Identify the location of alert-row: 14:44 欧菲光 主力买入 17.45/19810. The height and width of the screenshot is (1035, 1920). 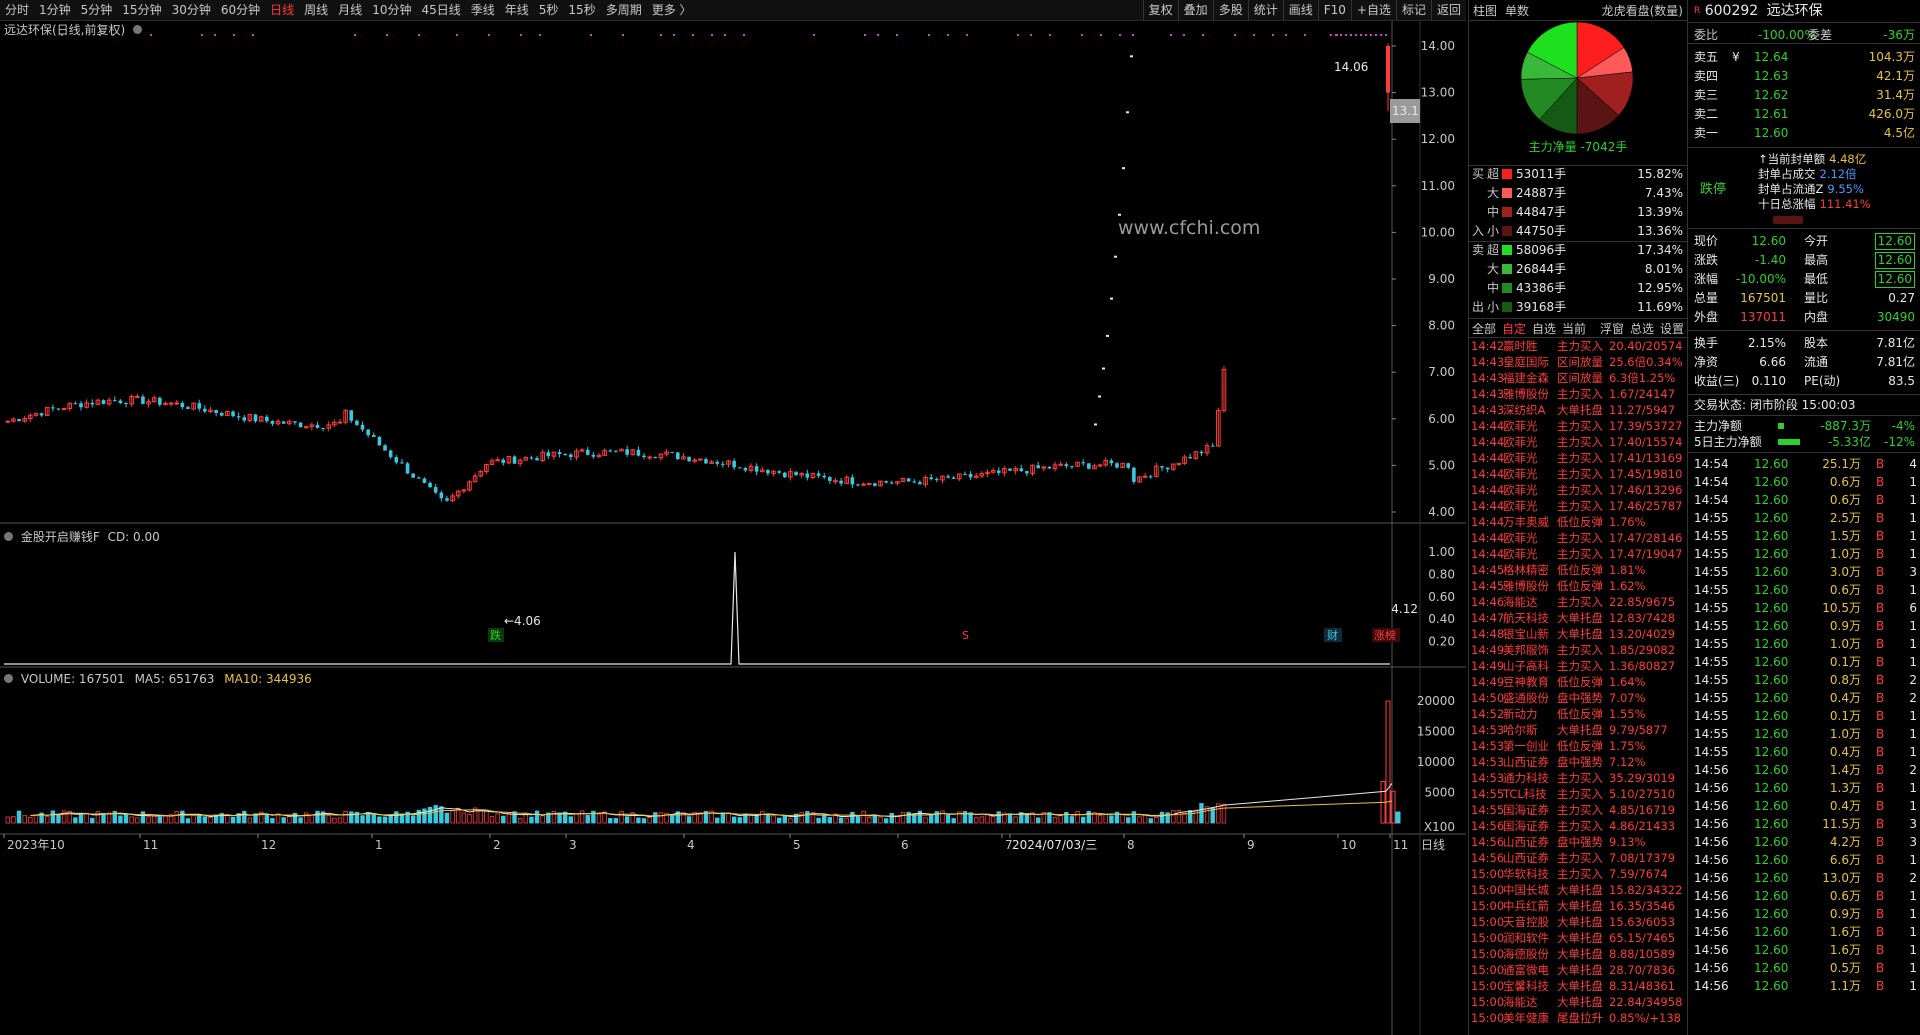
(1578, 474).